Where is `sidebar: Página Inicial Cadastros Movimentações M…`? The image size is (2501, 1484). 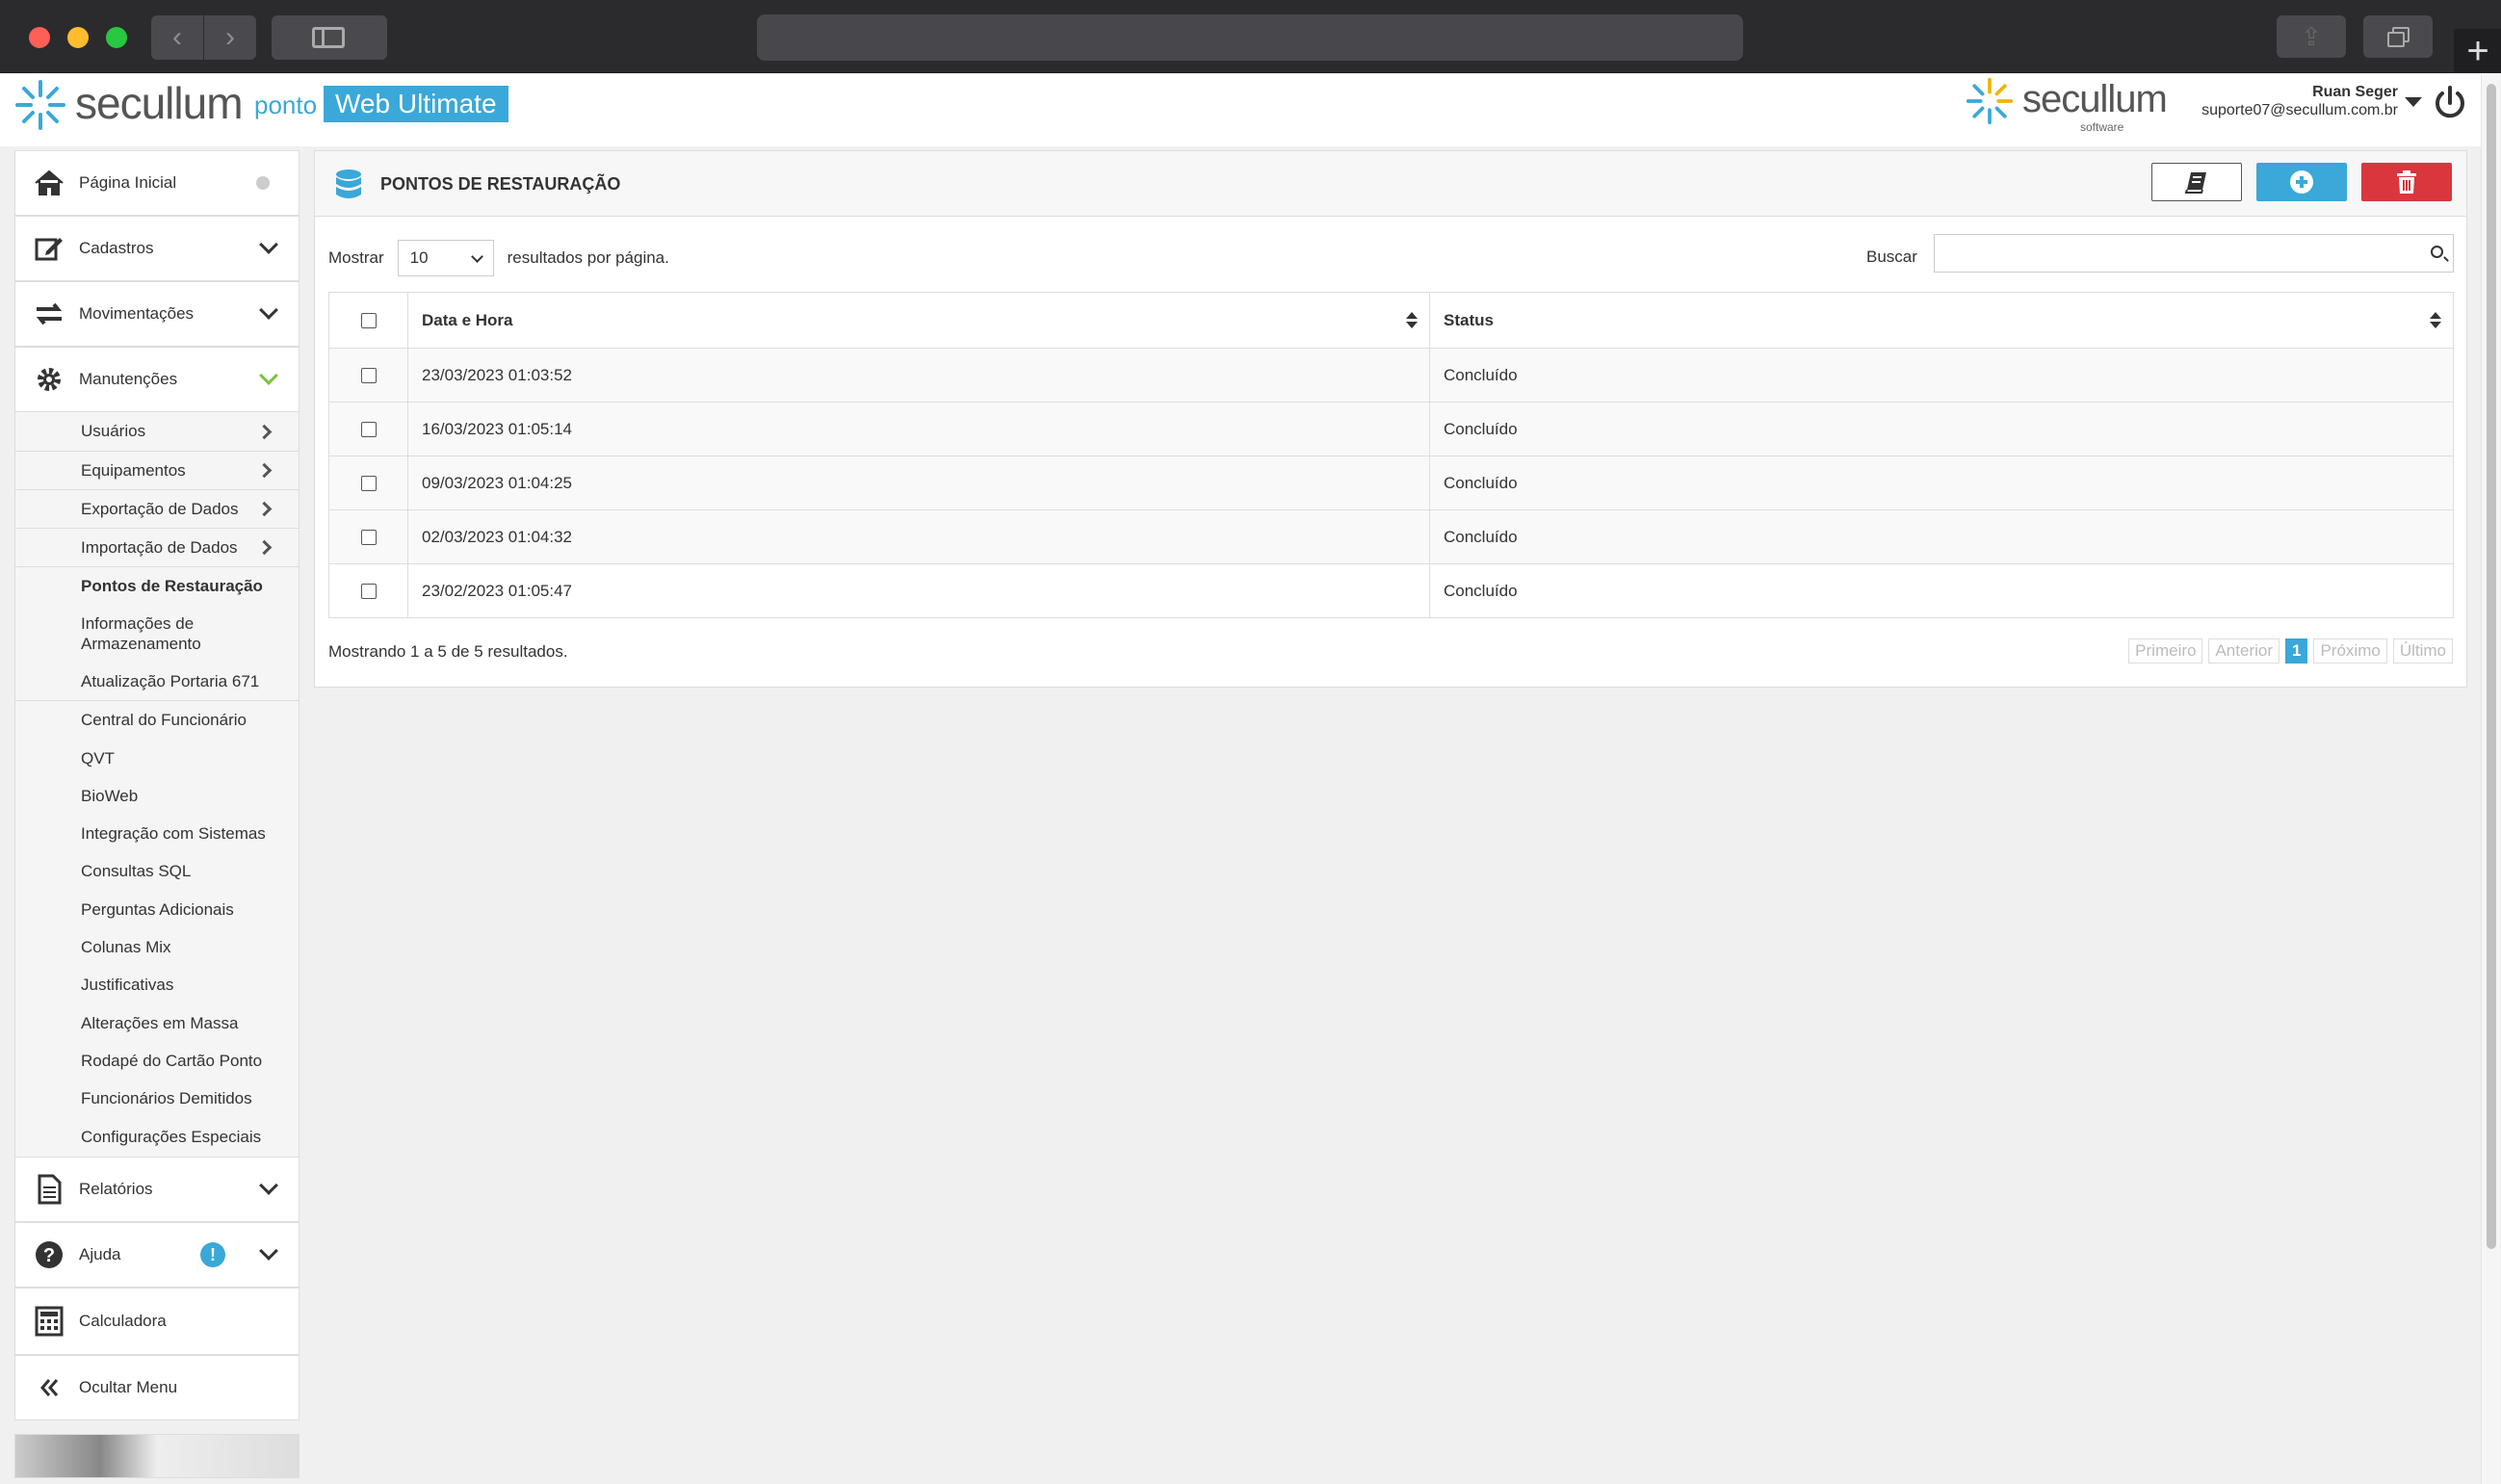 sidebar: Página Inicial Cadastros Movimentações M… is located at coordinates (157, 814).